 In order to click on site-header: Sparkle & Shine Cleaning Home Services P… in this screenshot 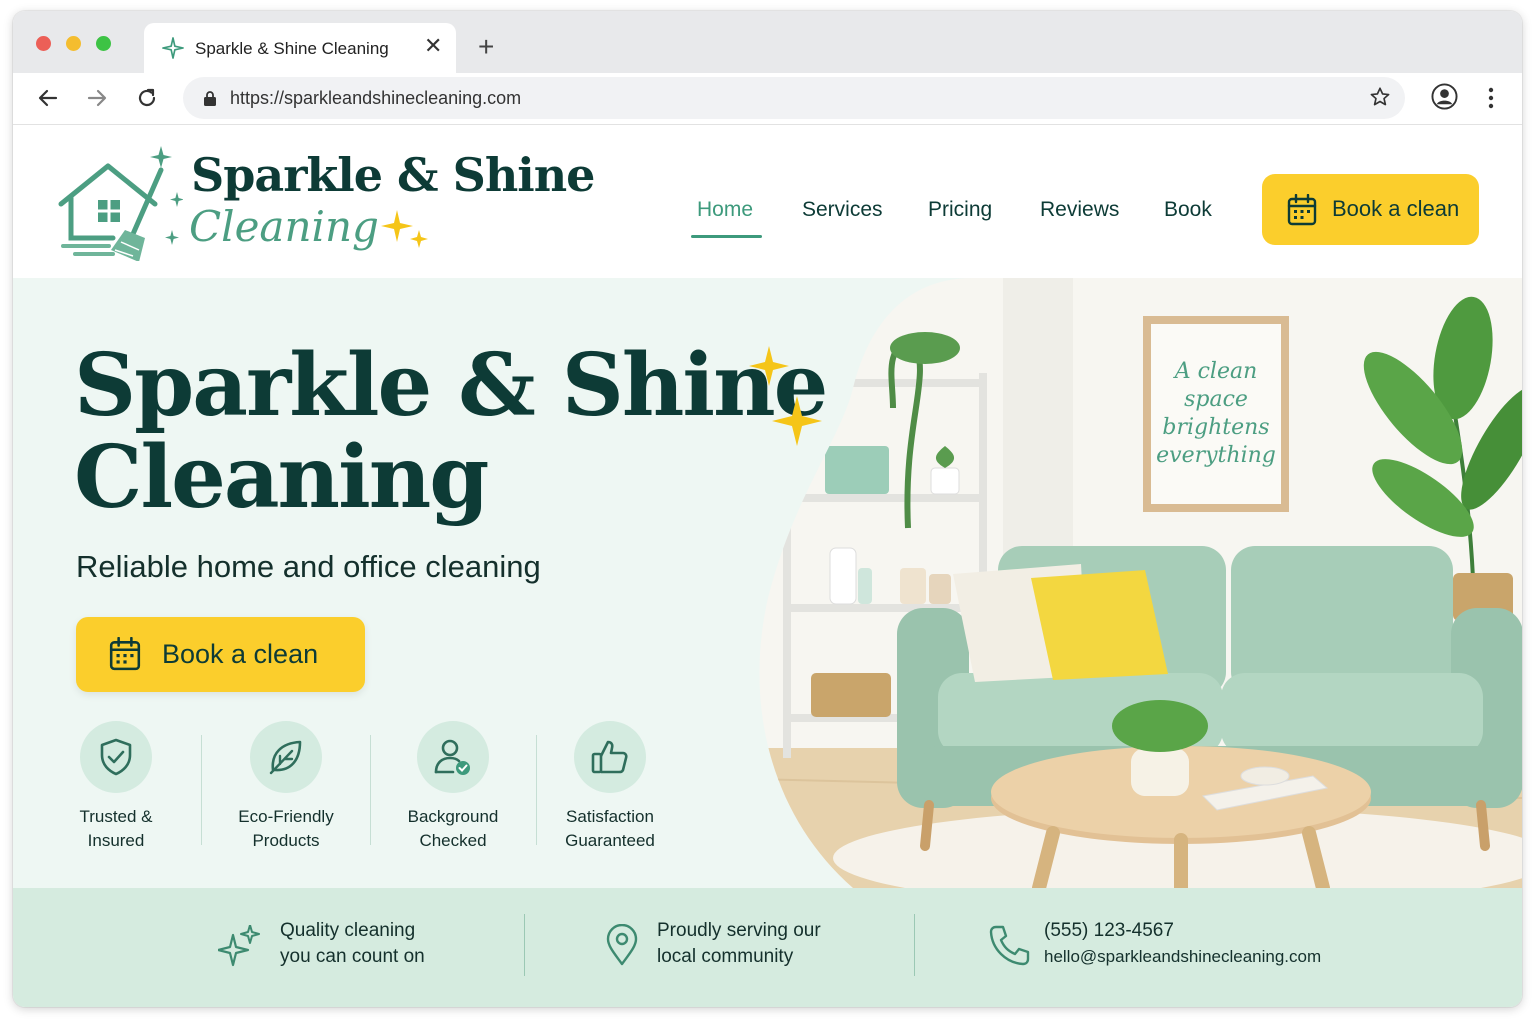, I will do `click(767, 202)`.